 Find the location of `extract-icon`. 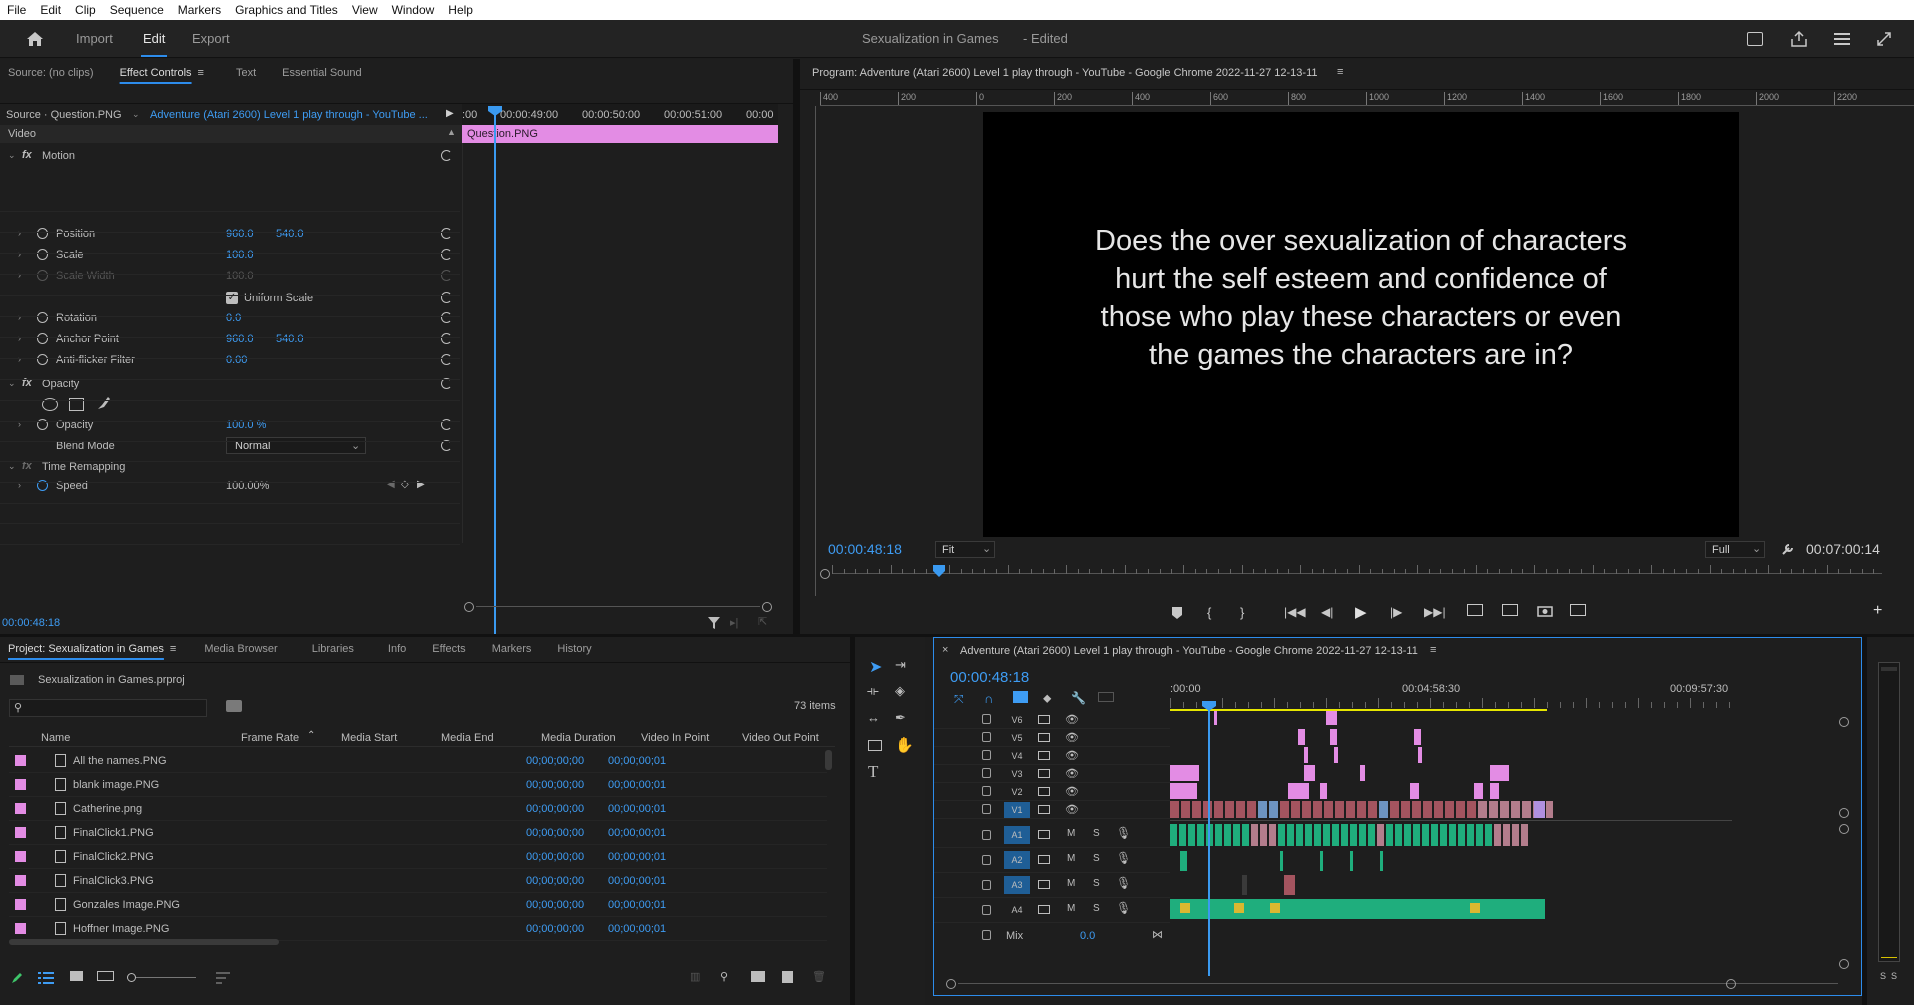

extract-icon is located at coordinates (1510, 610).